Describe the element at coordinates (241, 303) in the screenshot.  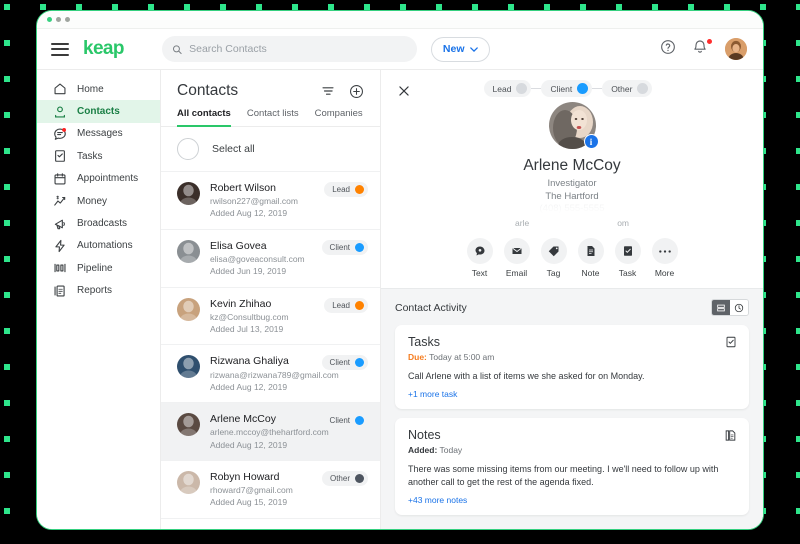
I see `contact-name: Kevin Zhihao` at that location.